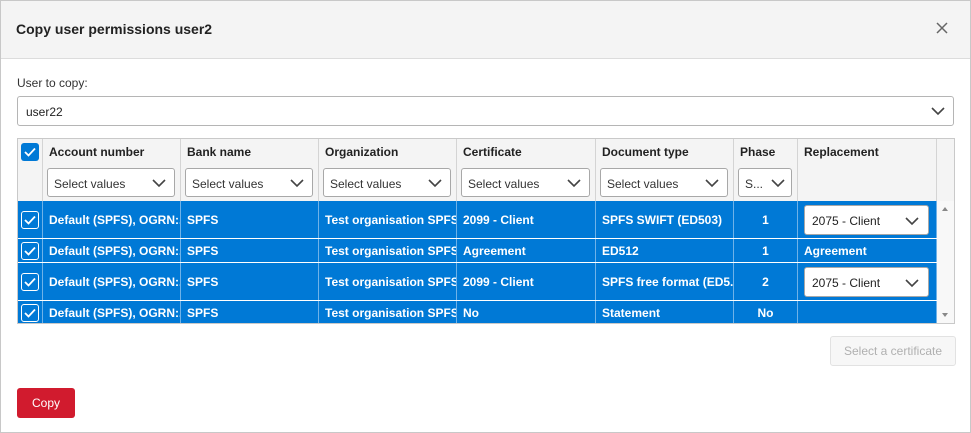  I want to click on dialog-header: Copy user permissions user2, so click(485, 30).